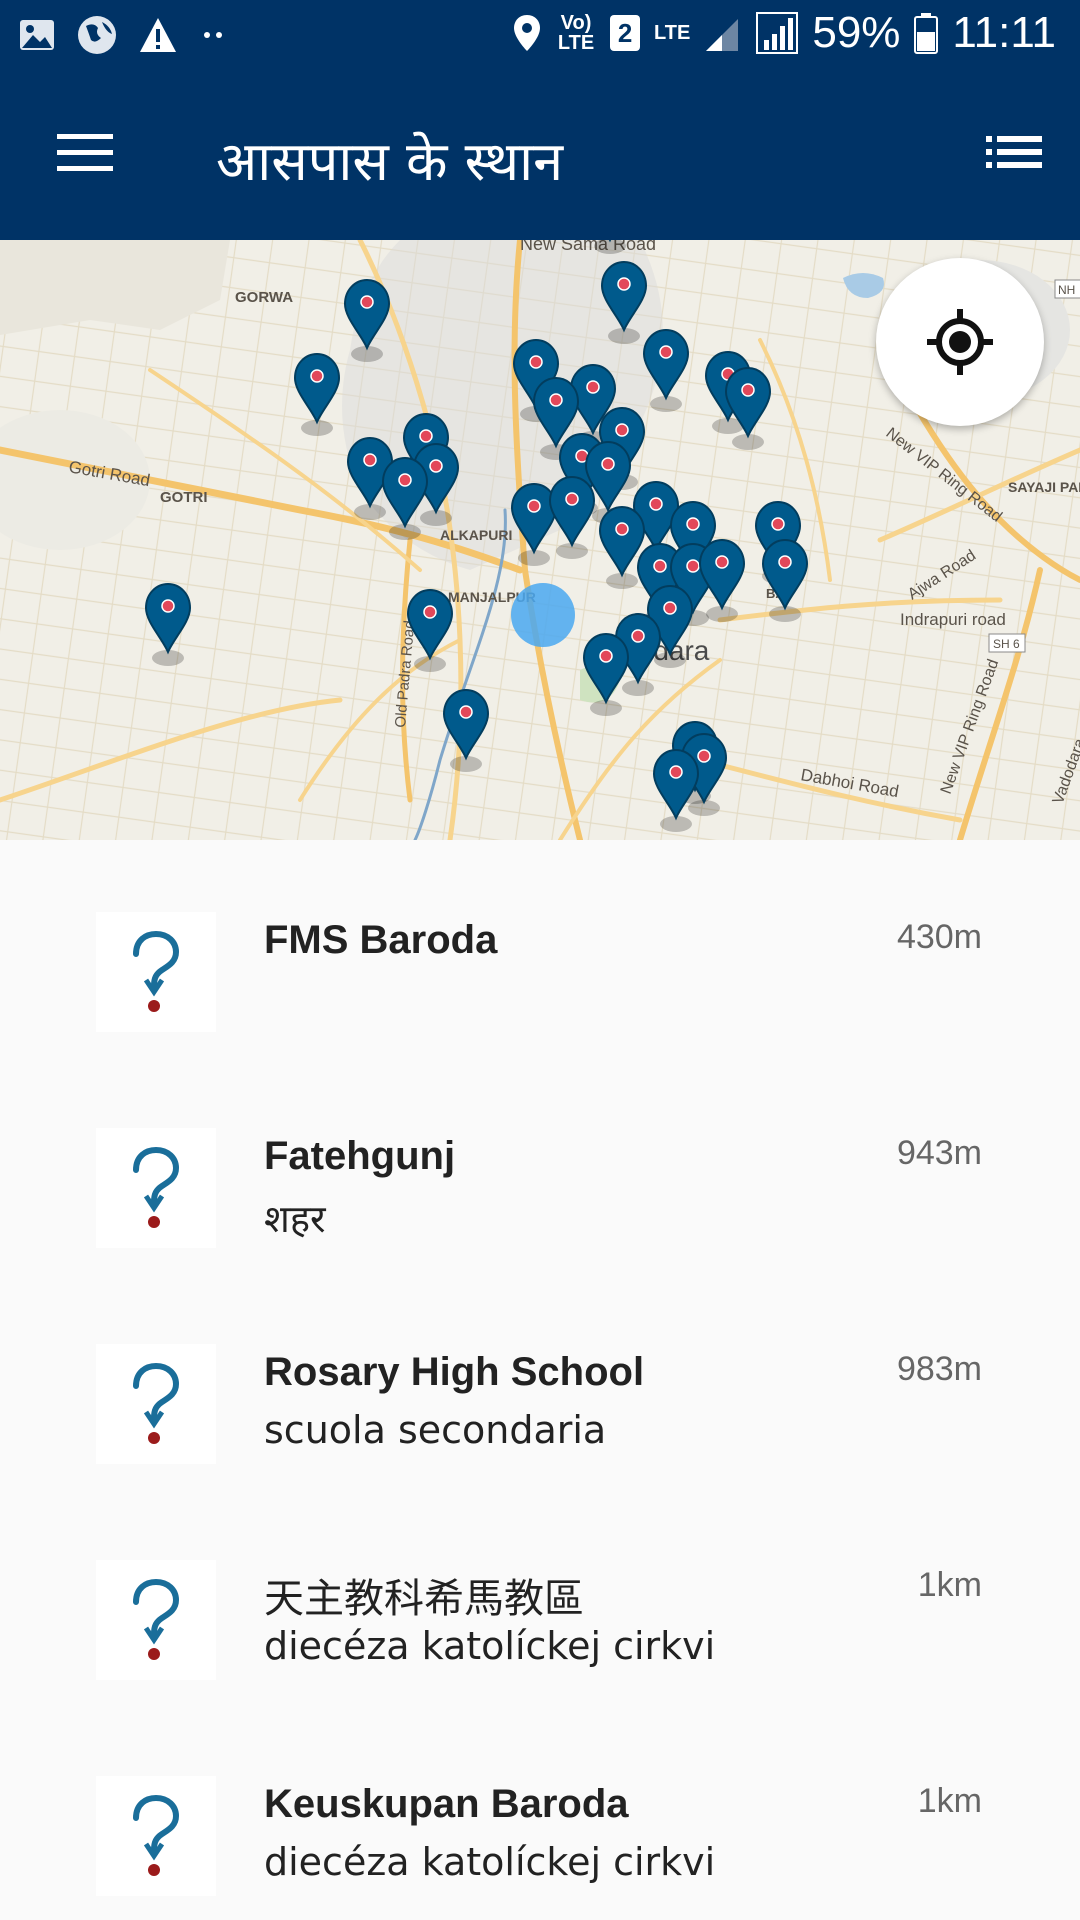 The height and width of the screenshot is (1920, 1080). I want to click on status-bar: Vo) LTE 2 LTE 59% 11:11, so click(540, 36).